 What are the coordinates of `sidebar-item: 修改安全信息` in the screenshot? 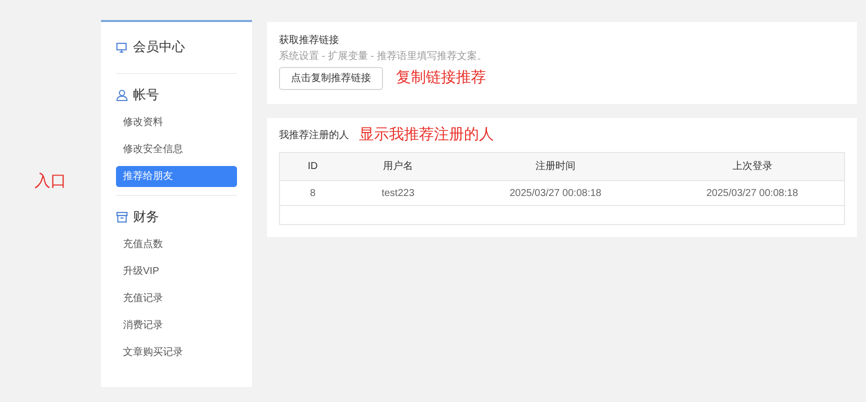 It's located at (176, 149).